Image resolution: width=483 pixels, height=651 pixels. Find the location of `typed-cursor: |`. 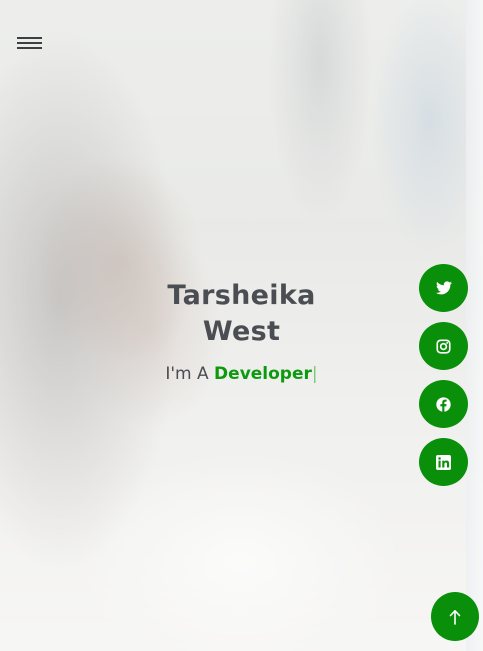

typed-cursor: | is located at coordinates (314, 374).